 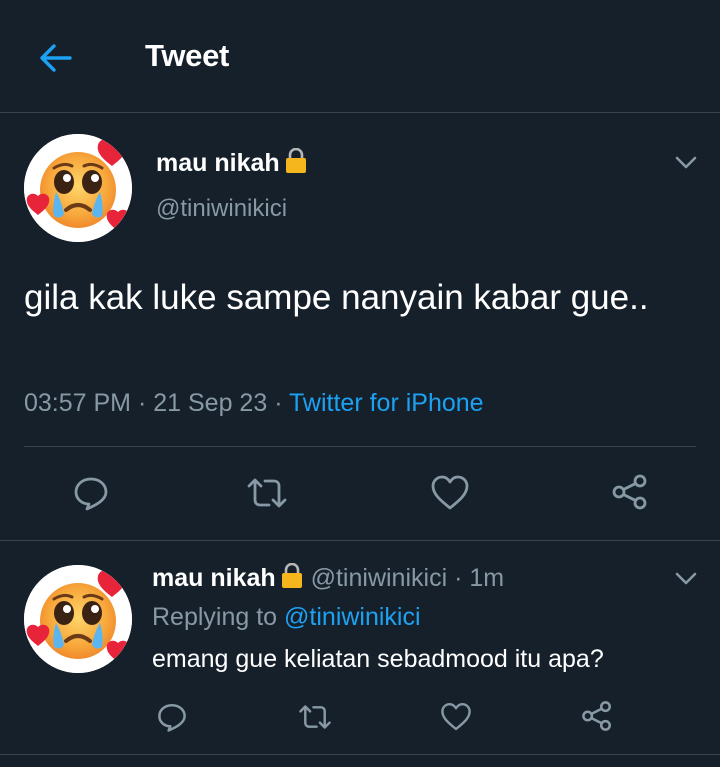 What do you see at coordinates (386, 403) in the screenshot?
I see `tweet-source-link: Twitter for iPhone` at bounding box center [386, 403].